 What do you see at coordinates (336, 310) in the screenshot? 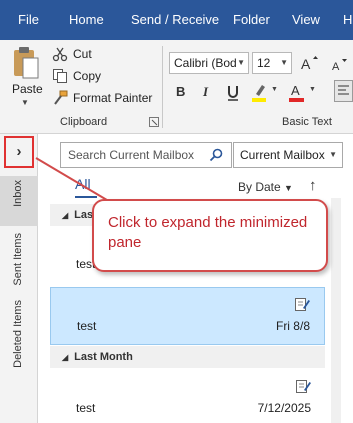
I see `message-list-scrollbar` at bounding box center [336, 310].